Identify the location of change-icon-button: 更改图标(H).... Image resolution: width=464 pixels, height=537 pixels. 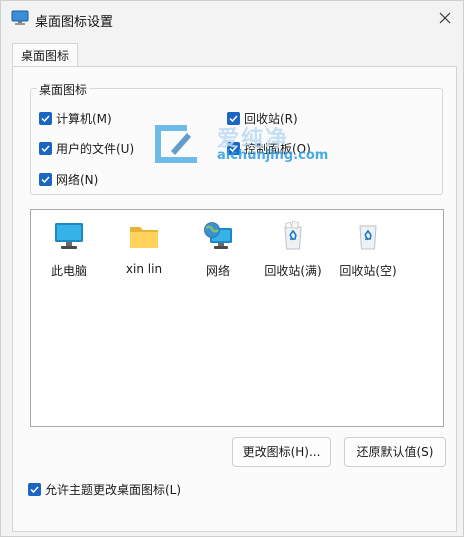
(281, 452).